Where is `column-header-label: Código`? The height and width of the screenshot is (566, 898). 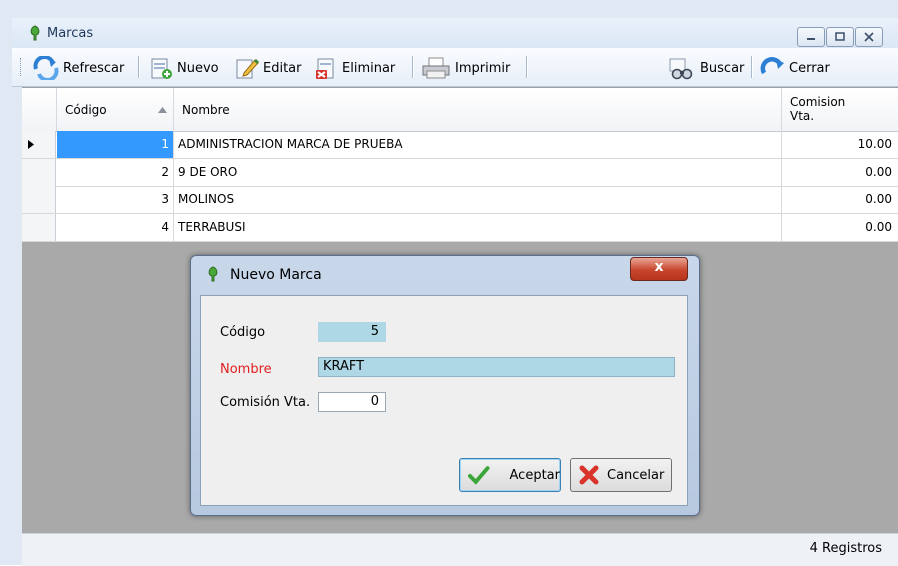 column-header-label: Código is located at coordinates (86, 109).